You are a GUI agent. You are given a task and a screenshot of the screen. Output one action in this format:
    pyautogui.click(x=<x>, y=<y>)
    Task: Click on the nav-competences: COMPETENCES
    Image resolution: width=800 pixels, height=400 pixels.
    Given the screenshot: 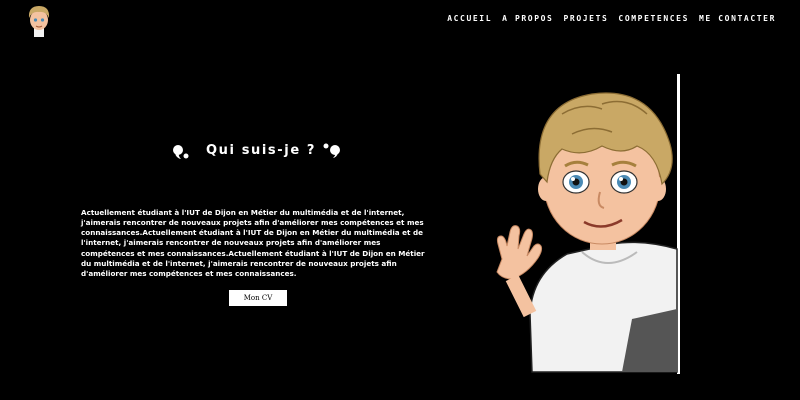 What is the action you would take?
    pyautogui.click(x=653, y=18)
    